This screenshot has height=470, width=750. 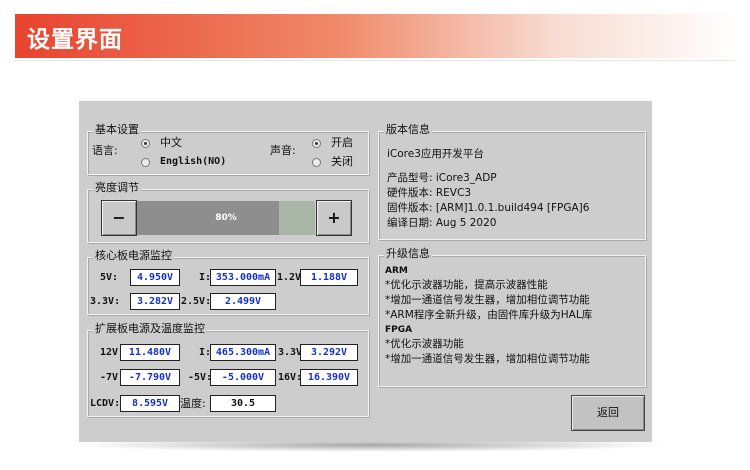 I want to click on upgrade-fpga-line-1: *优化示波器功能, so click(x=424, y=344).